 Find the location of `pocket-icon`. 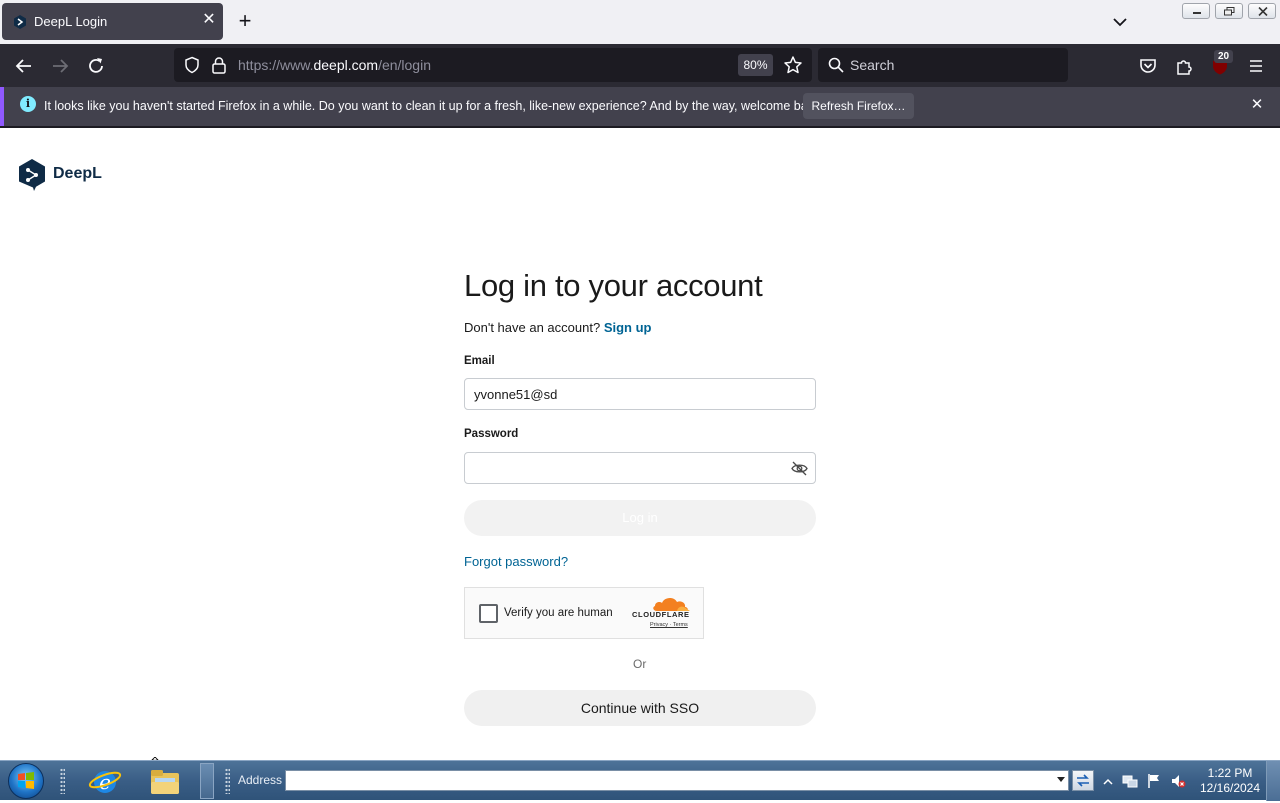

pocket-icon is located at coordinates (1148, 66).